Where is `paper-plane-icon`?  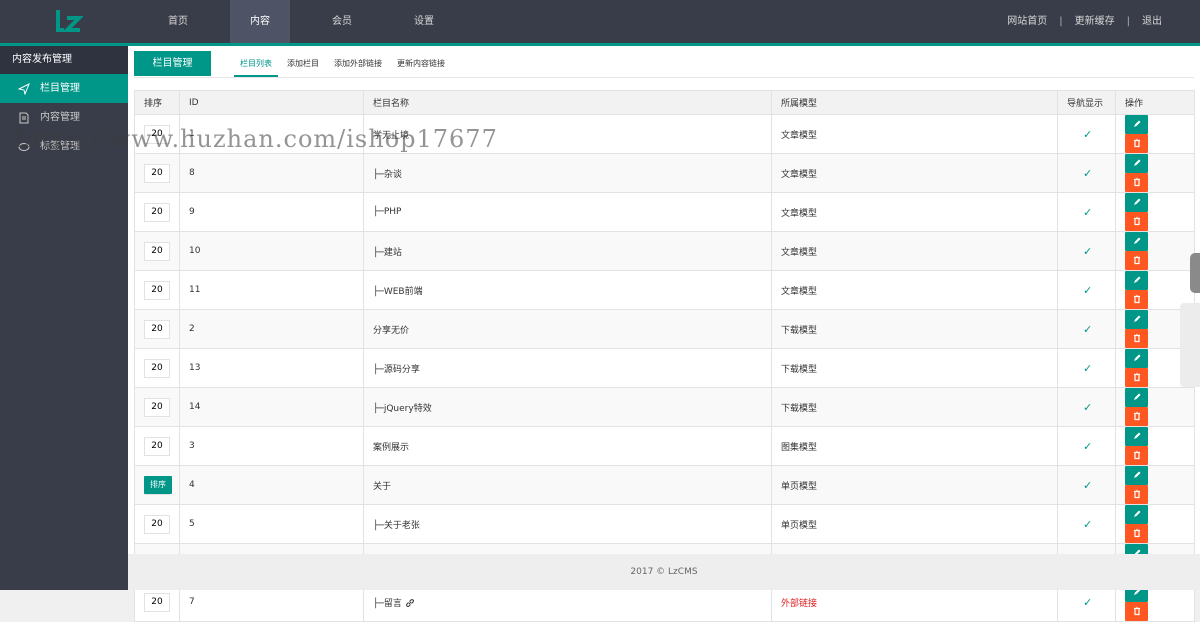
paper-plane-icon is located at coordinates (24, 88).